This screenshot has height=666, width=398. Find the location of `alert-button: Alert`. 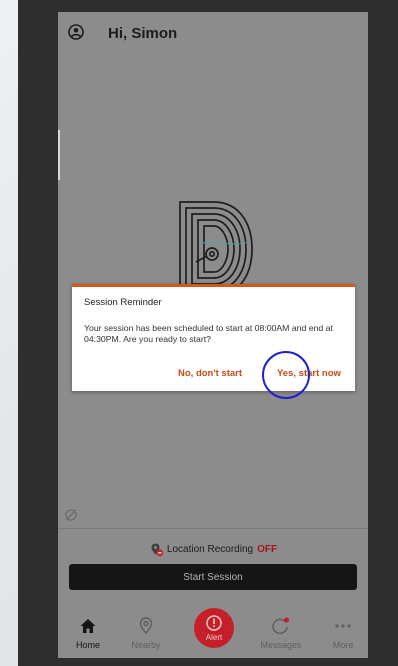

alert-button: Alert is located at coordinates (214, 628).